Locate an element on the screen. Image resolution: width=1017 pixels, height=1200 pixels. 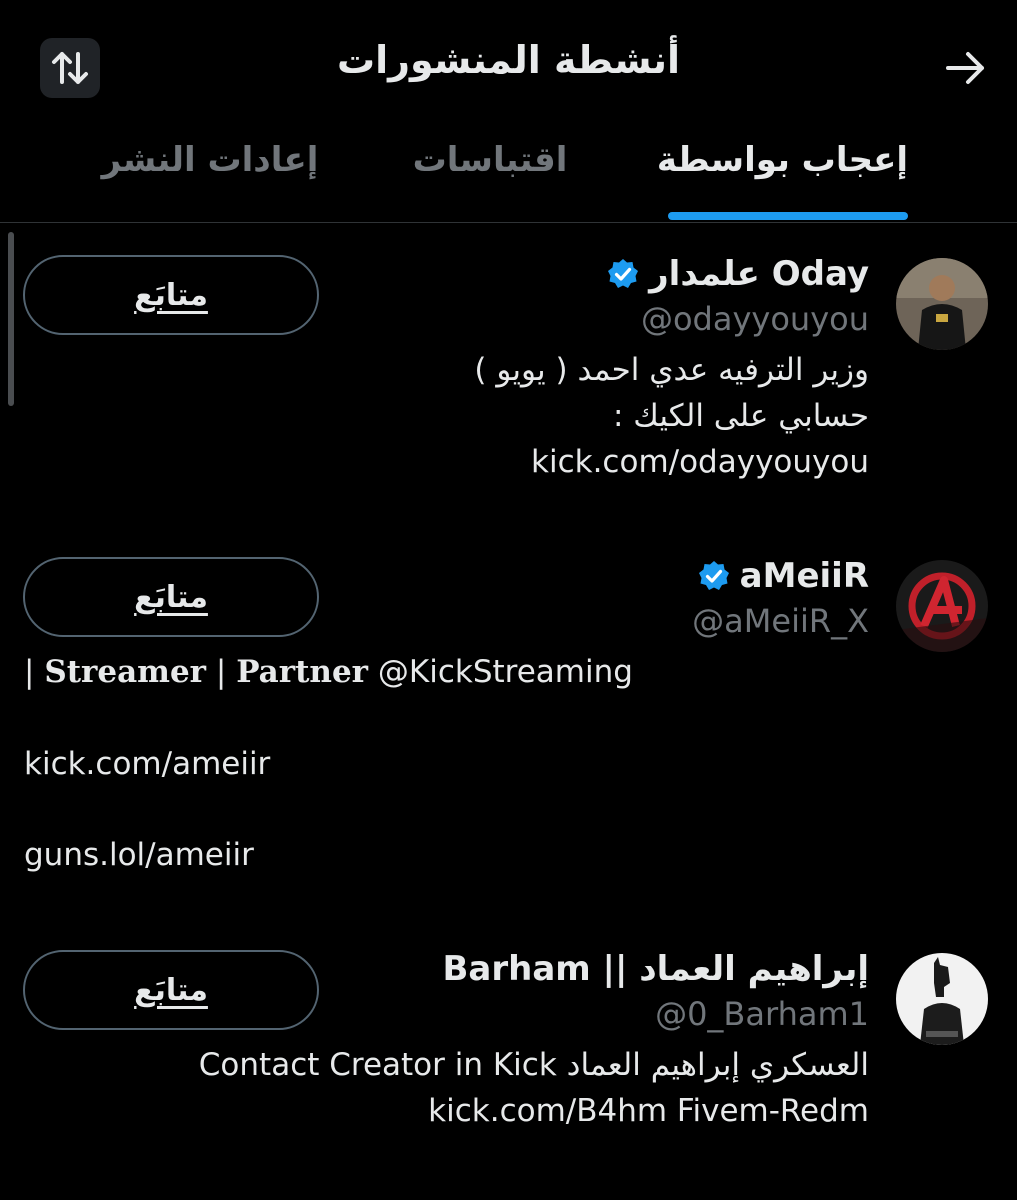
user-name-line: إبراهيم العماد || Barham is located at coordinates (655, 969).